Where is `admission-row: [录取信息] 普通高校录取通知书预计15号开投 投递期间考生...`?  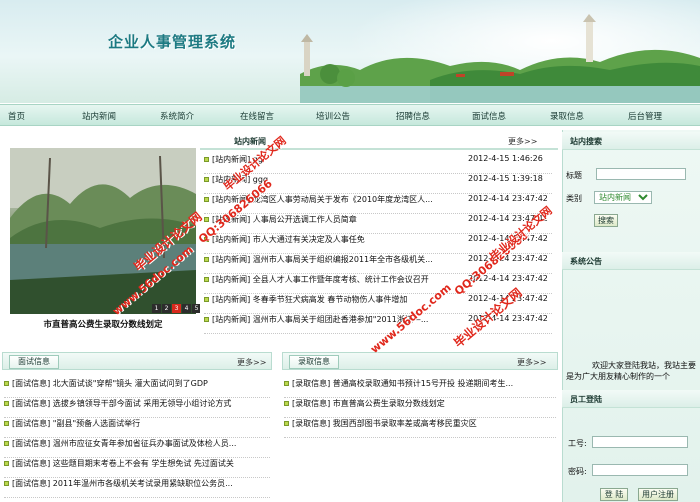 admission-row: [录取信息] 普通高校录取通知书预计15号开投 投递期间考生... is located at coordinates (420, 388).